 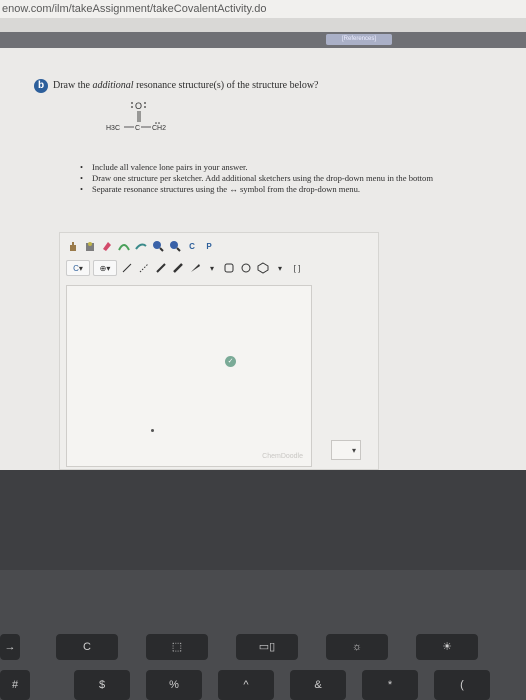 I want to click on assignment-header-bar, so click(x=263, y=40).